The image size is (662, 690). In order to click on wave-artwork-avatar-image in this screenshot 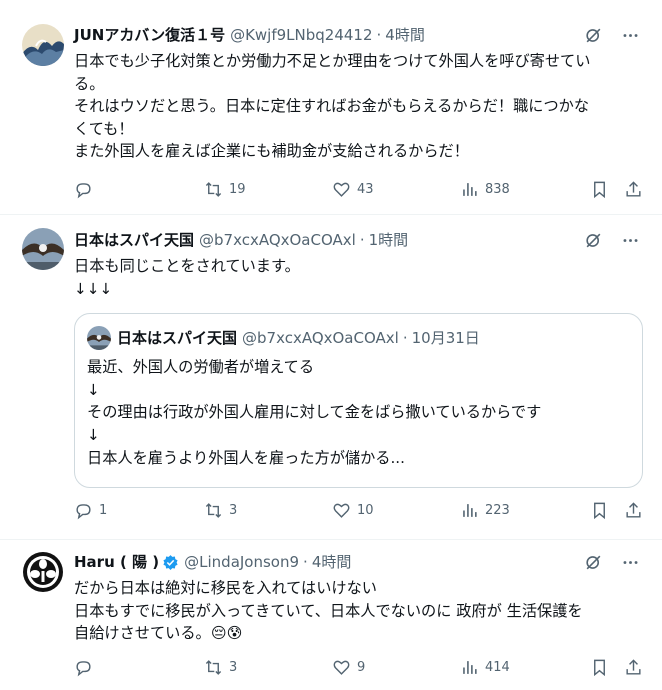, I will do `click(43, 45)`.